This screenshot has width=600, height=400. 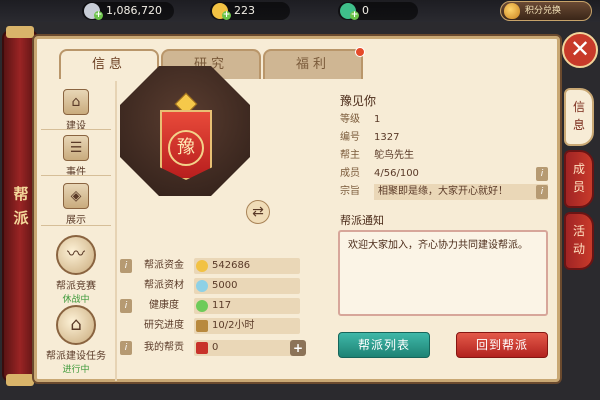 I want to click on sidebar-item-events: ☰ 事件, so click(x=76, y=156).